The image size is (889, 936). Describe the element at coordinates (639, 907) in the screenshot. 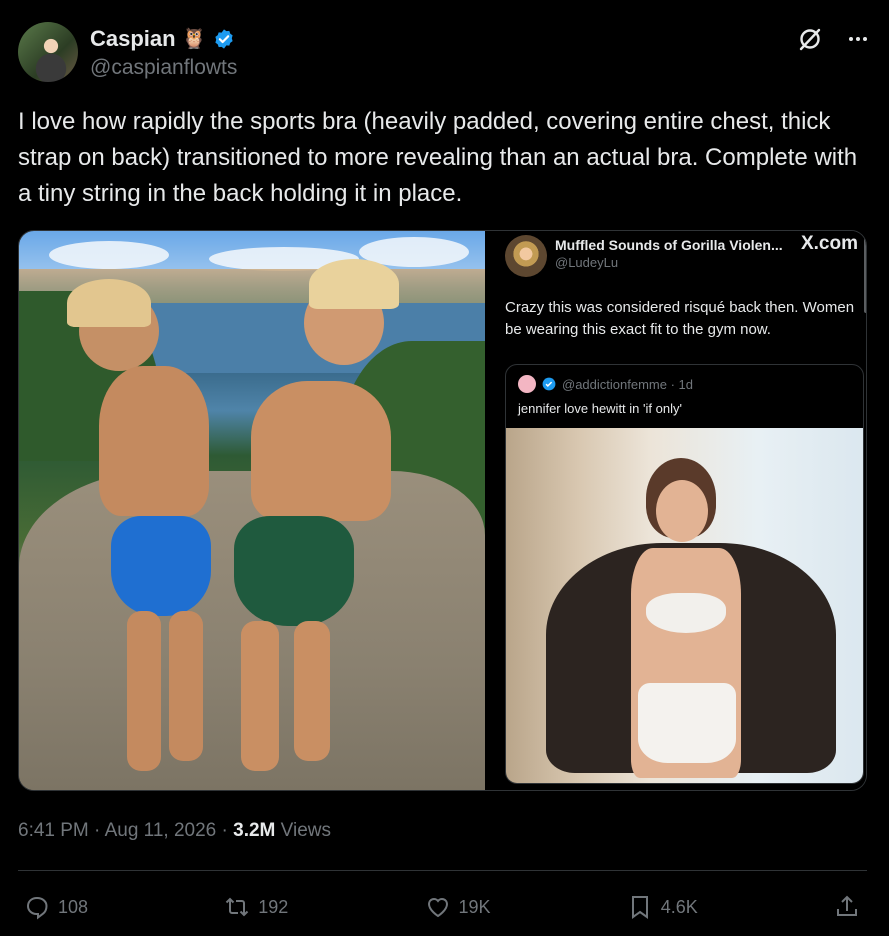

I see `bookmark-icon` at that location.